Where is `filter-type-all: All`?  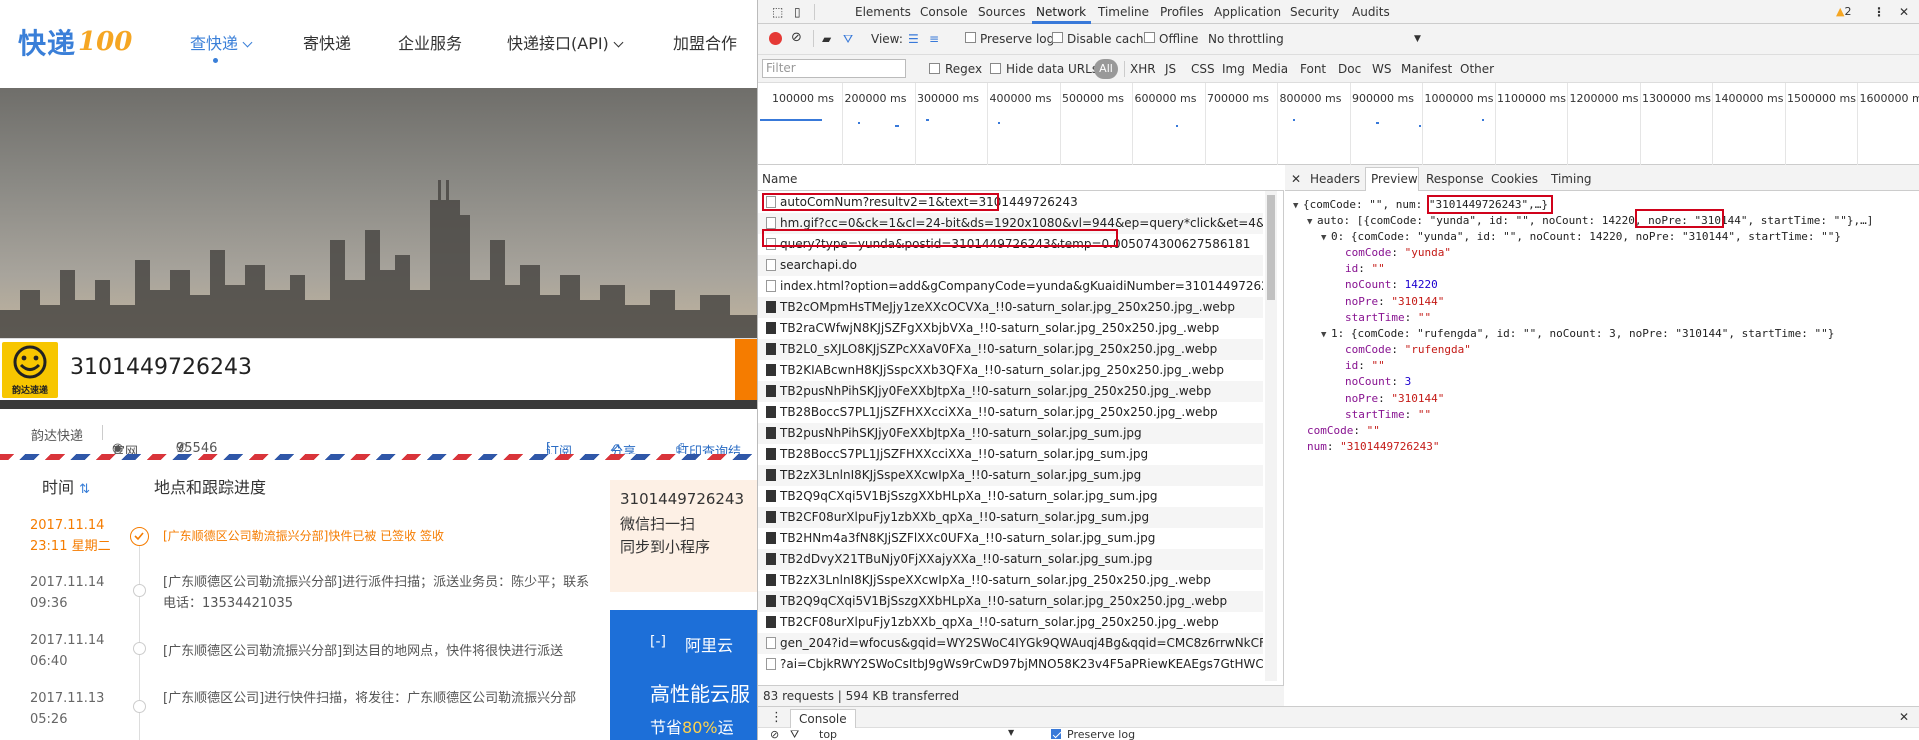 filter-type-all: All is located at coordinates (1106, 69).